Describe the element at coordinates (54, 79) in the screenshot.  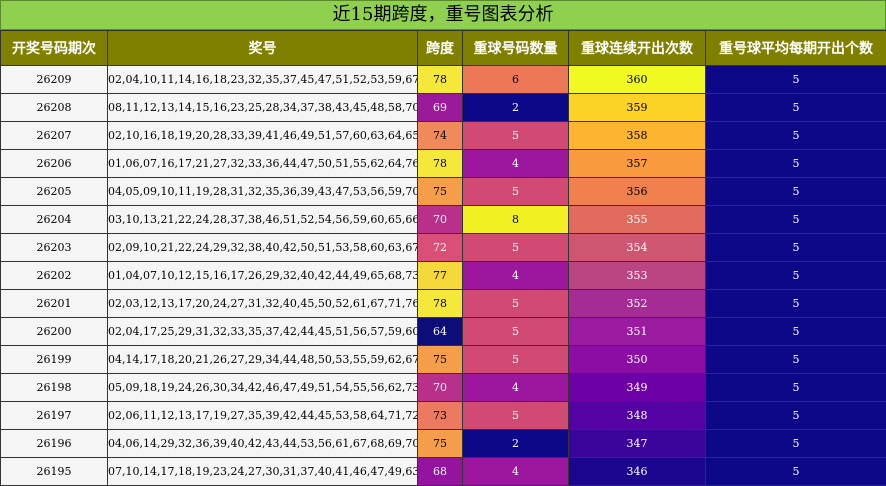
I see `cell-issue: 26209` at that location.